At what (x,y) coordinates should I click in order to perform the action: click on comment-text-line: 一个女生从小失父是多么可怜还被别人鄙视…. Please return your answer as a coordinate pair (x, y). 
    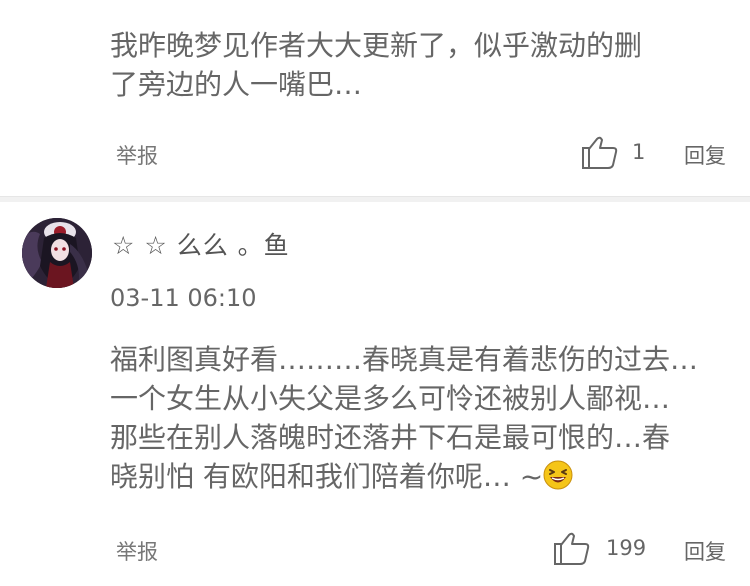
    Looking at the image, I should click on (390, 398).